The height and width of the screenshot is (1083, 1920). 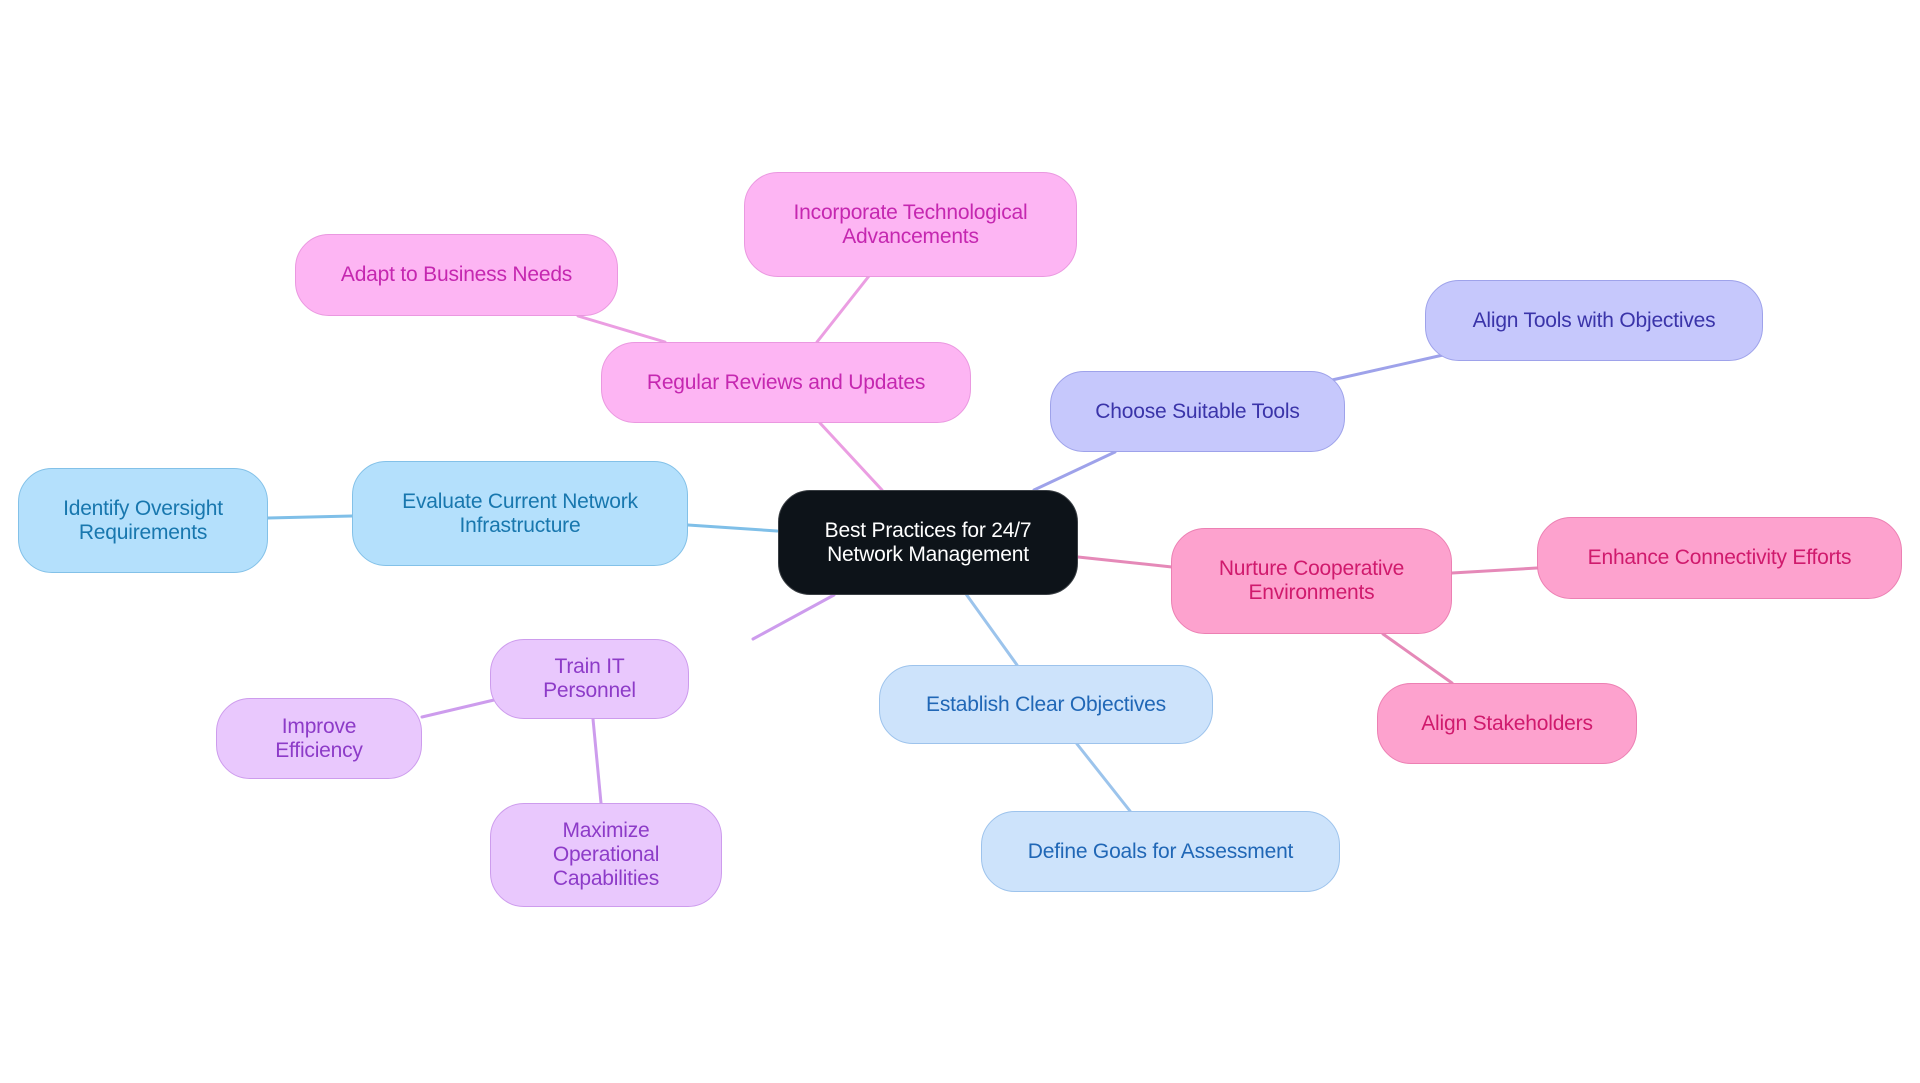 What do you see at coordinates (458, 708) in the screenshot?
I see `edge-train-efficiency` at bounding box center [458, 708].